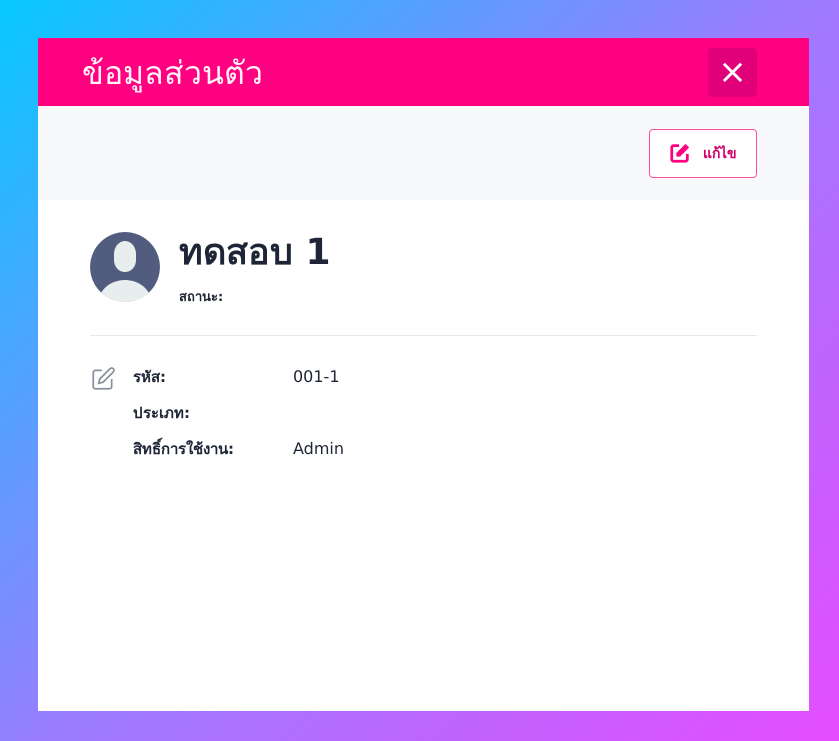 This screenshot has width=839, height=741. I want to click on field-label: ประเภท:, so click(162, 413).